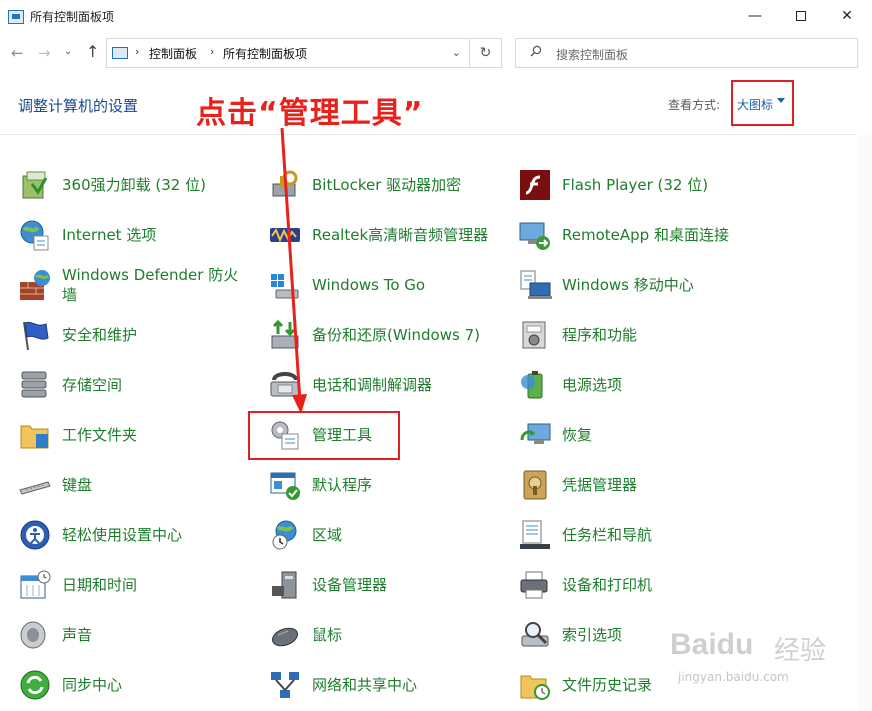 The height and width of the screenshot is (711, 872). I want to click on forward-button: →, so click(44, 53).